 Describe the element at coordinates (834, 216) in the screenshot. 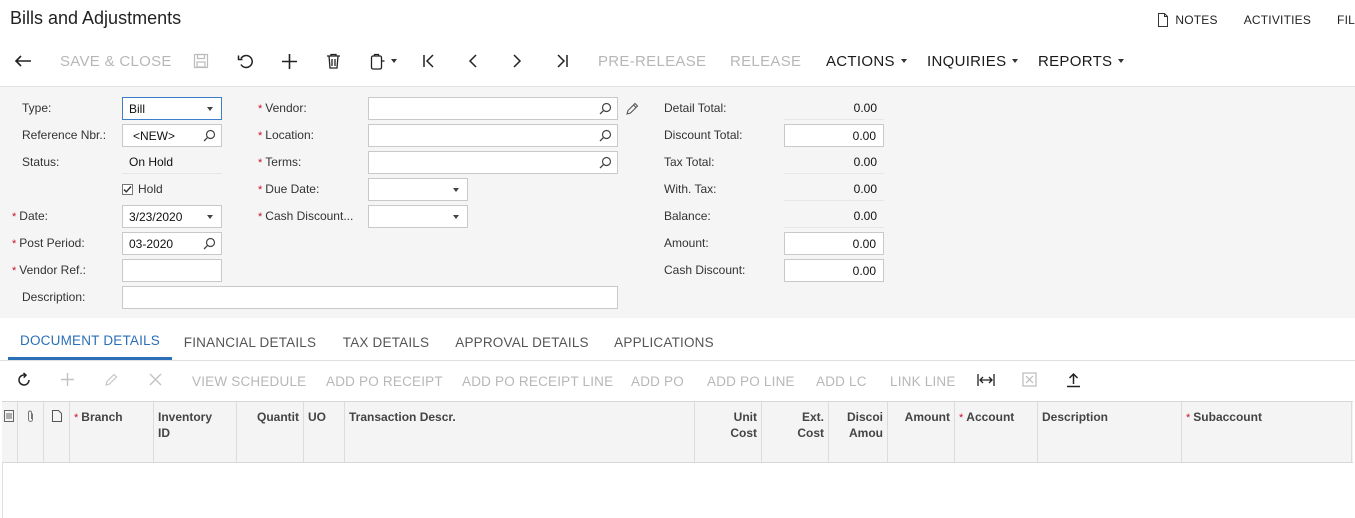

I see `balance-value: 0.00` at that location.